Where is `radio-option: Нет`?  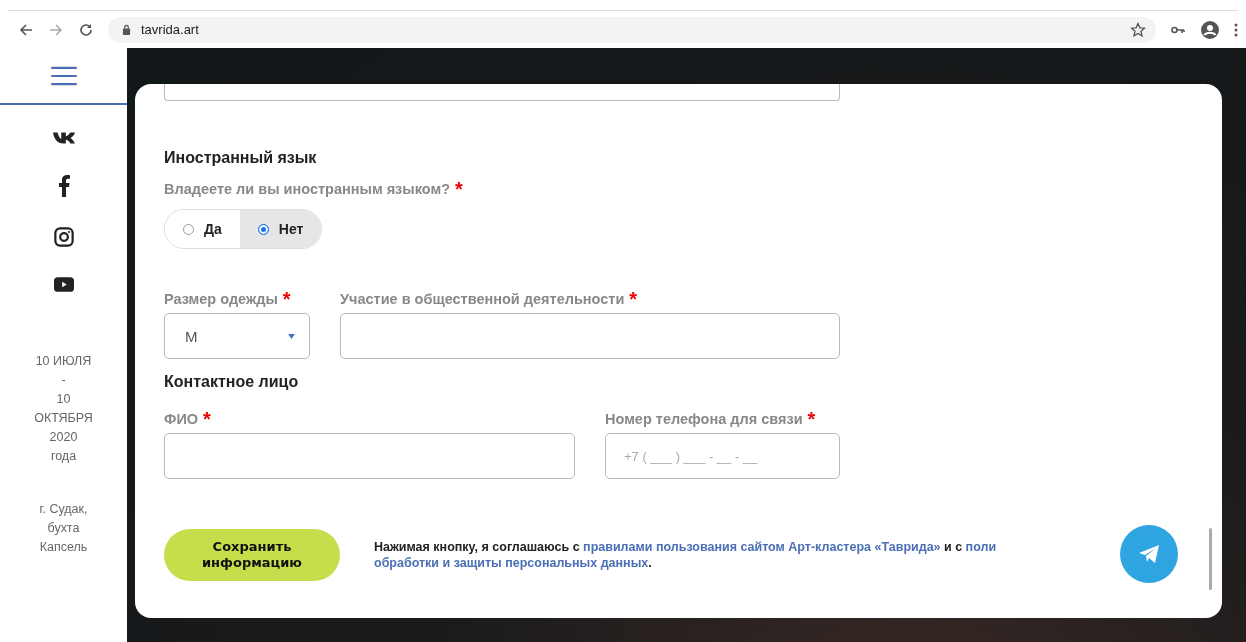 radio-option: Нет is located at coordinates (280, 229).